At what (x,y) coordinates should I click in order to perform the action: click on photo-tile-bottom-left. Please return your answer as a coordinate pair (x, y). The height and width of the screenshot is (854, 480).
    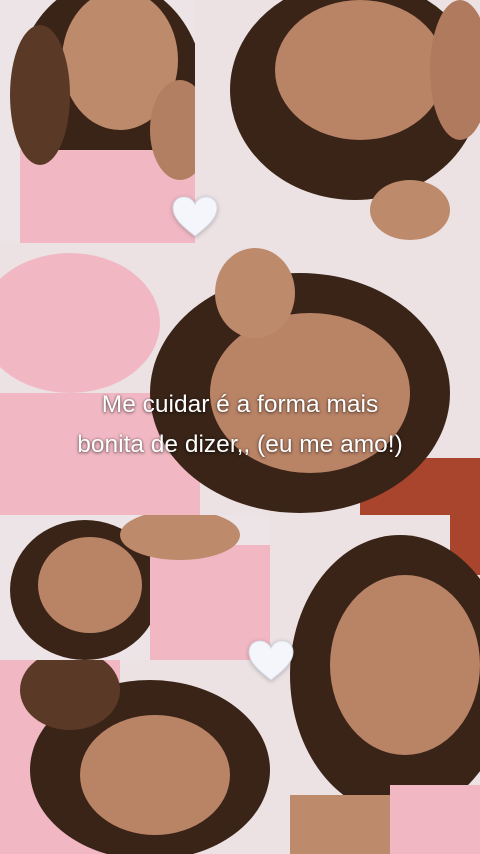
    Looking at the image, I should click on (135, 757).